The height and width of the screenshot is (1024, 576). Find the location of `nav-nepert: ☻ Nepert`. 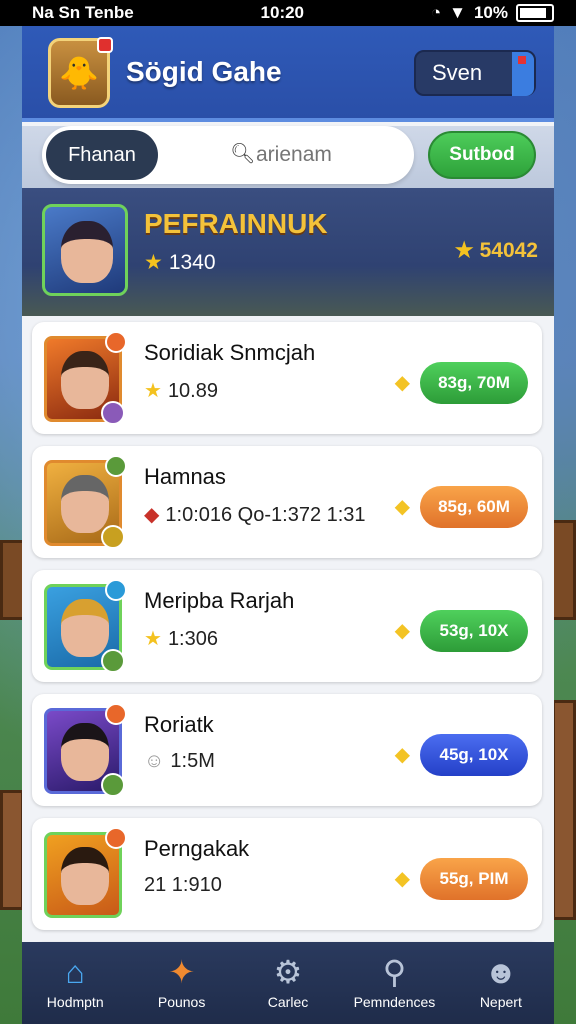

nav-nepert: ☻ Nepert is located at coordinates (501, 983).